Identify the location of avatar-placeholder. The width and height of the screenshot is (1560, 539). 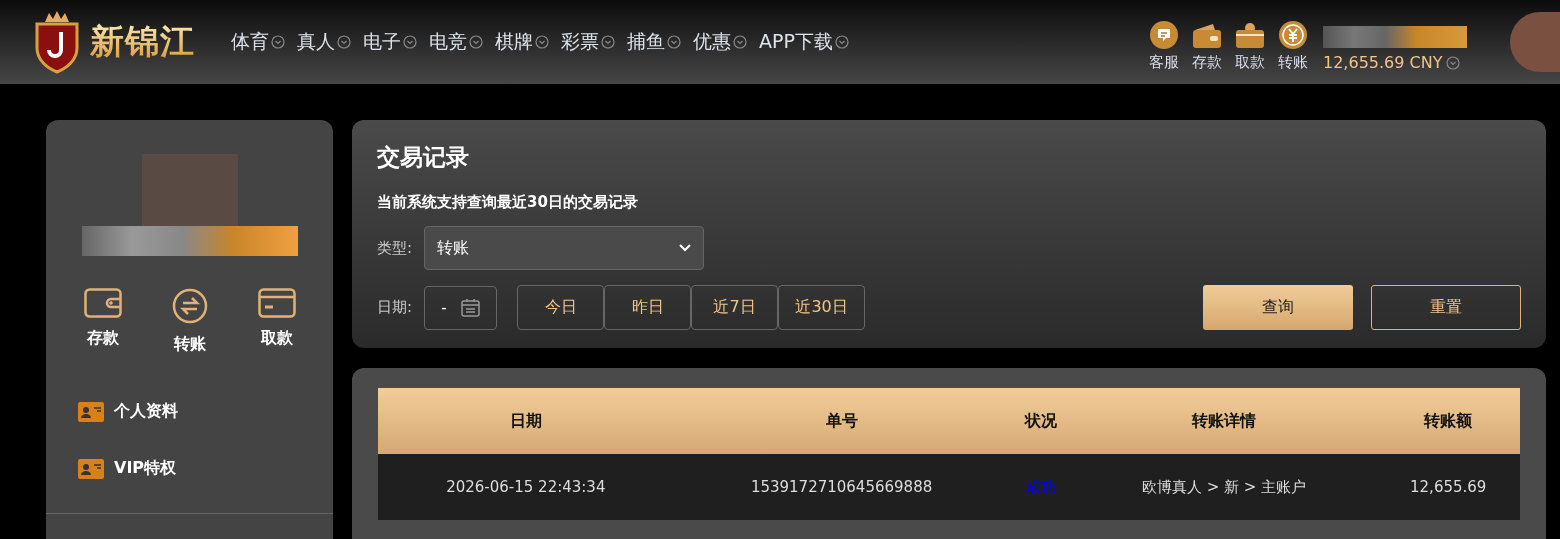
(1535, 42).